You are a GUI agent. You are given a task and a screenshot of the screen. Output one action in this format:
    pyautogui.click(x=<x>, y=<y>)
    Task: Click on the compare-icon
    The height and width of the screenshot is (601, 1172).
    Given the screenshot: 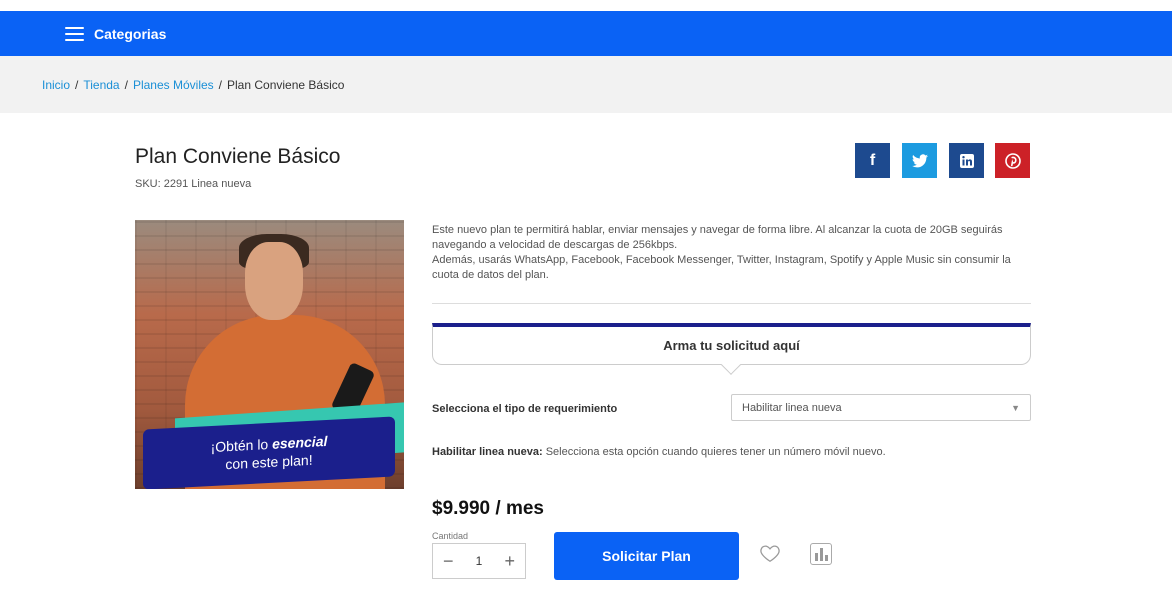 What is the action you would take?
    pyautogui.click(x=821, y=554)
    